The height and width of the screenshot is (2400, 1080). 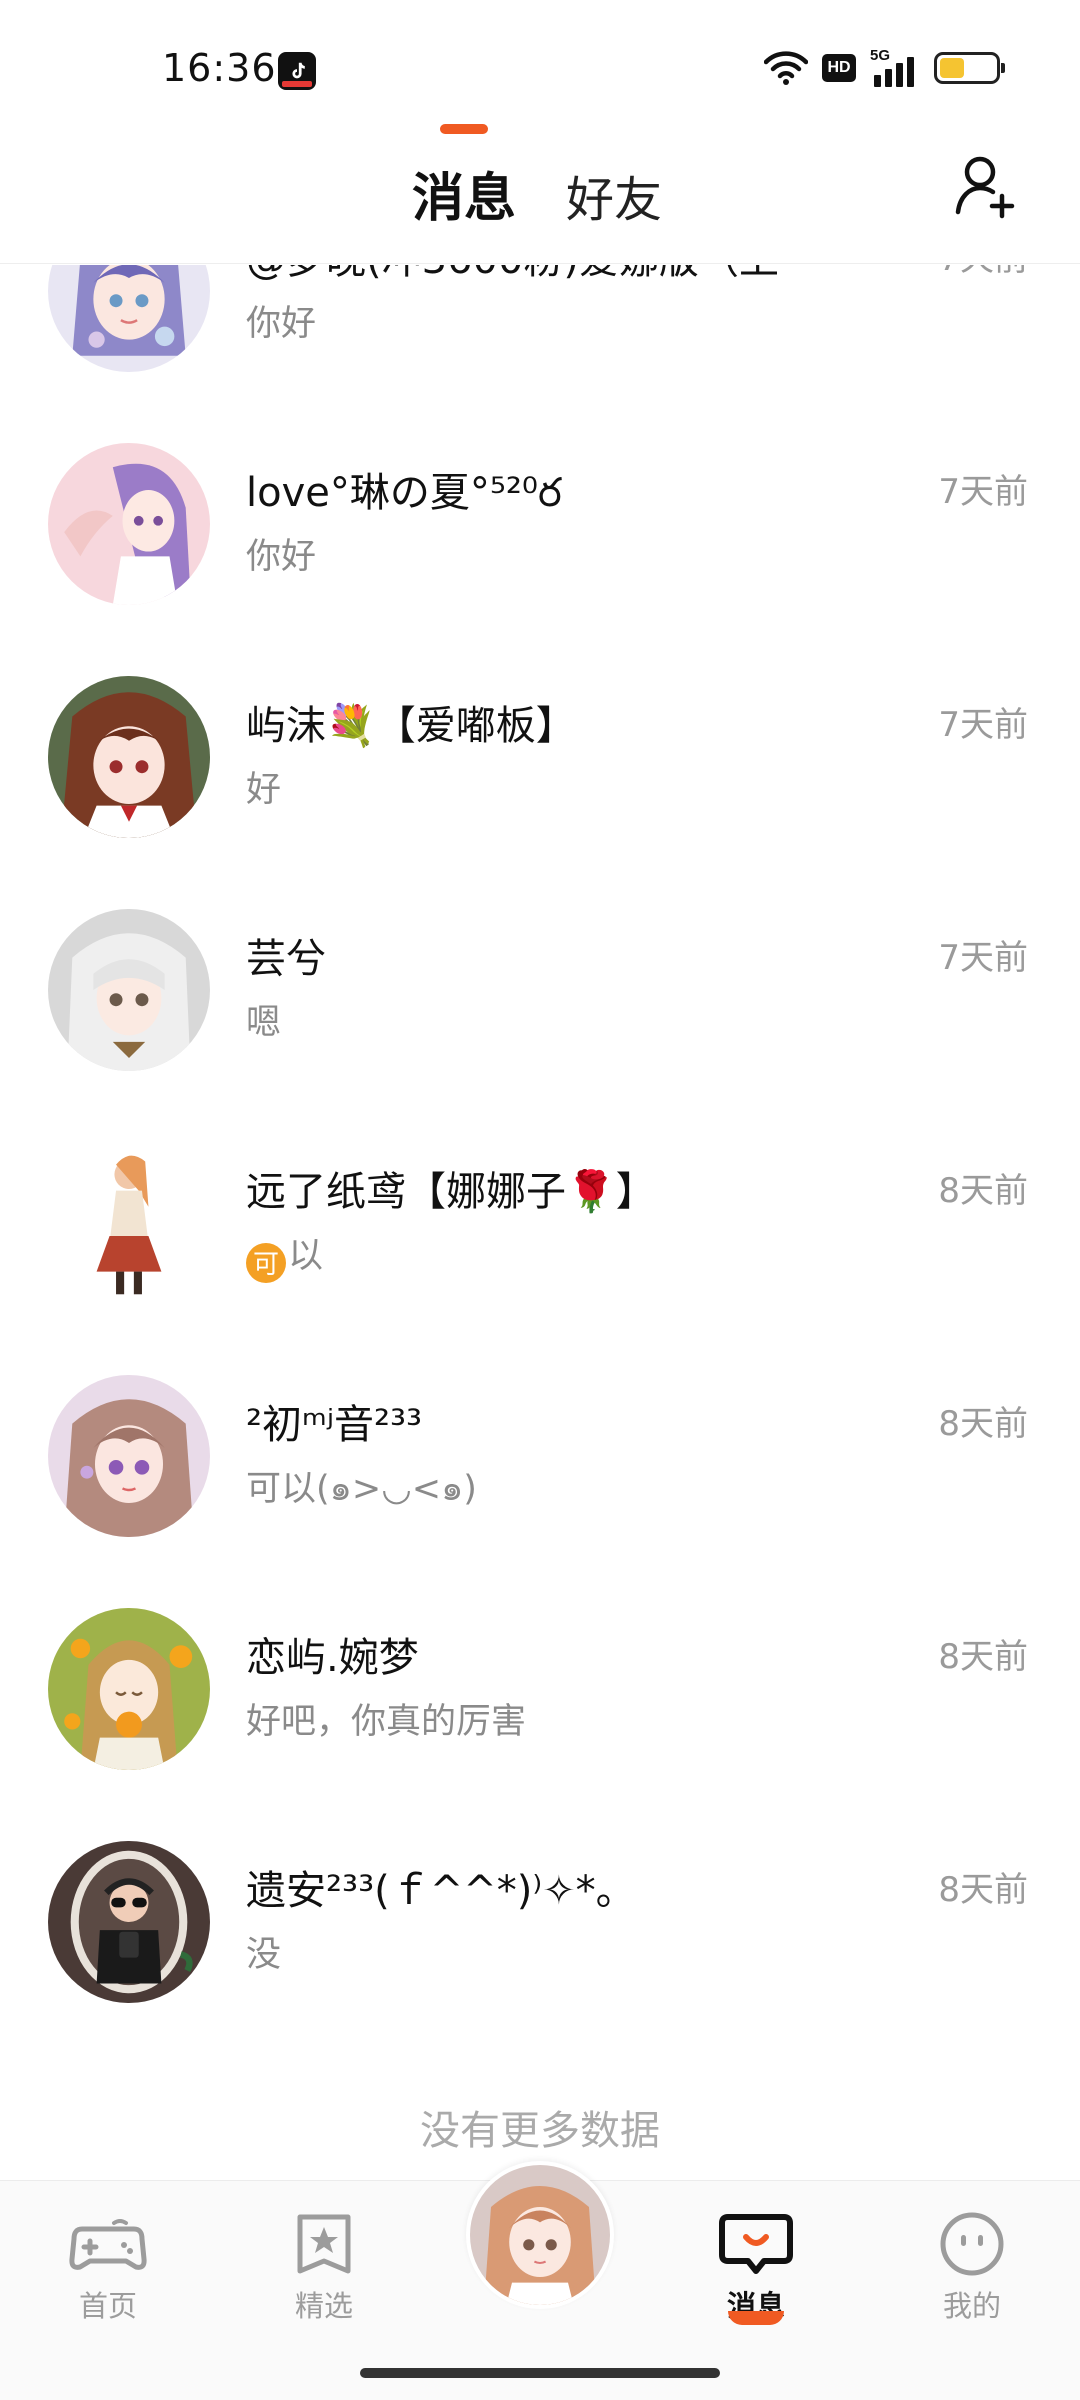 I want to click on status-bar: 16:36 HD 5G, so click(x=540, y=65).